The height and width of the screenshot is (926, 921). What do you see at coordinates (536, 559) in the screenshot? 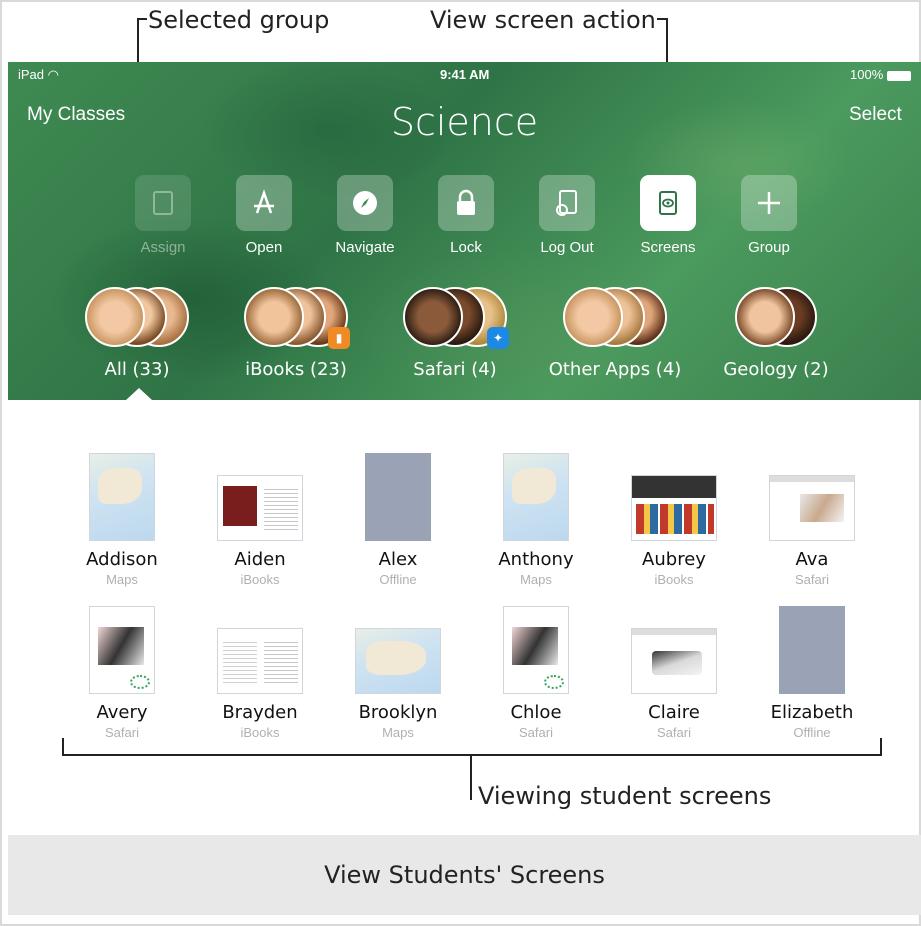
I see `student-name: Anthony` at bounding box center [536, 559].